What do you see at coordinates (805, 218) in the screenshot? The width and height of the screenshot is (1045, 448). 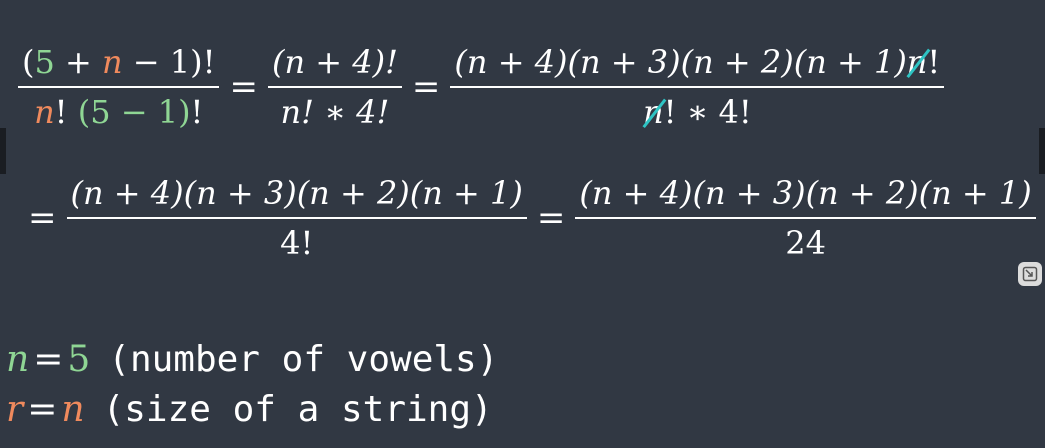 I see `fraction-product-over-24: (n + 4)(n + 3)(n + 2)(n + 1) 24` at bounding box center [805, 218].